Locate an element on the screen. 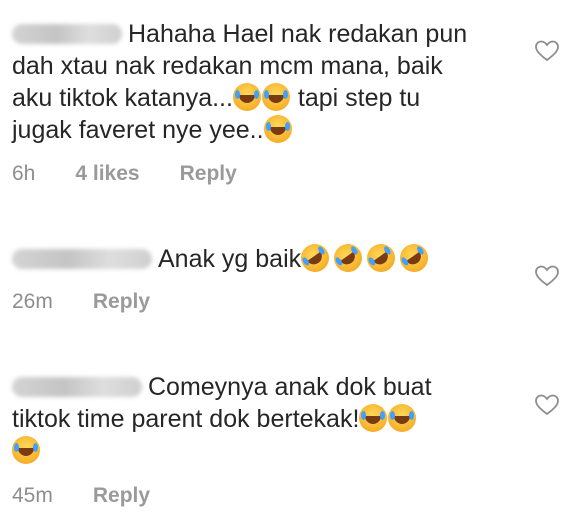  comment-2-text: Anak yg baik is located at coordinates (230, 259).